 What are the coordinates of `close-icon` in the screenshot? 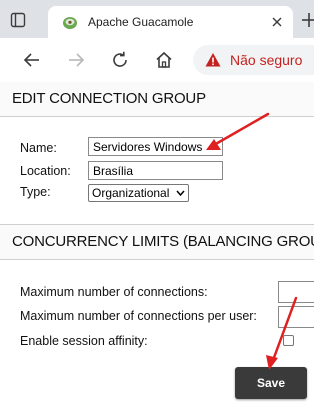 It's located at (277, 22).